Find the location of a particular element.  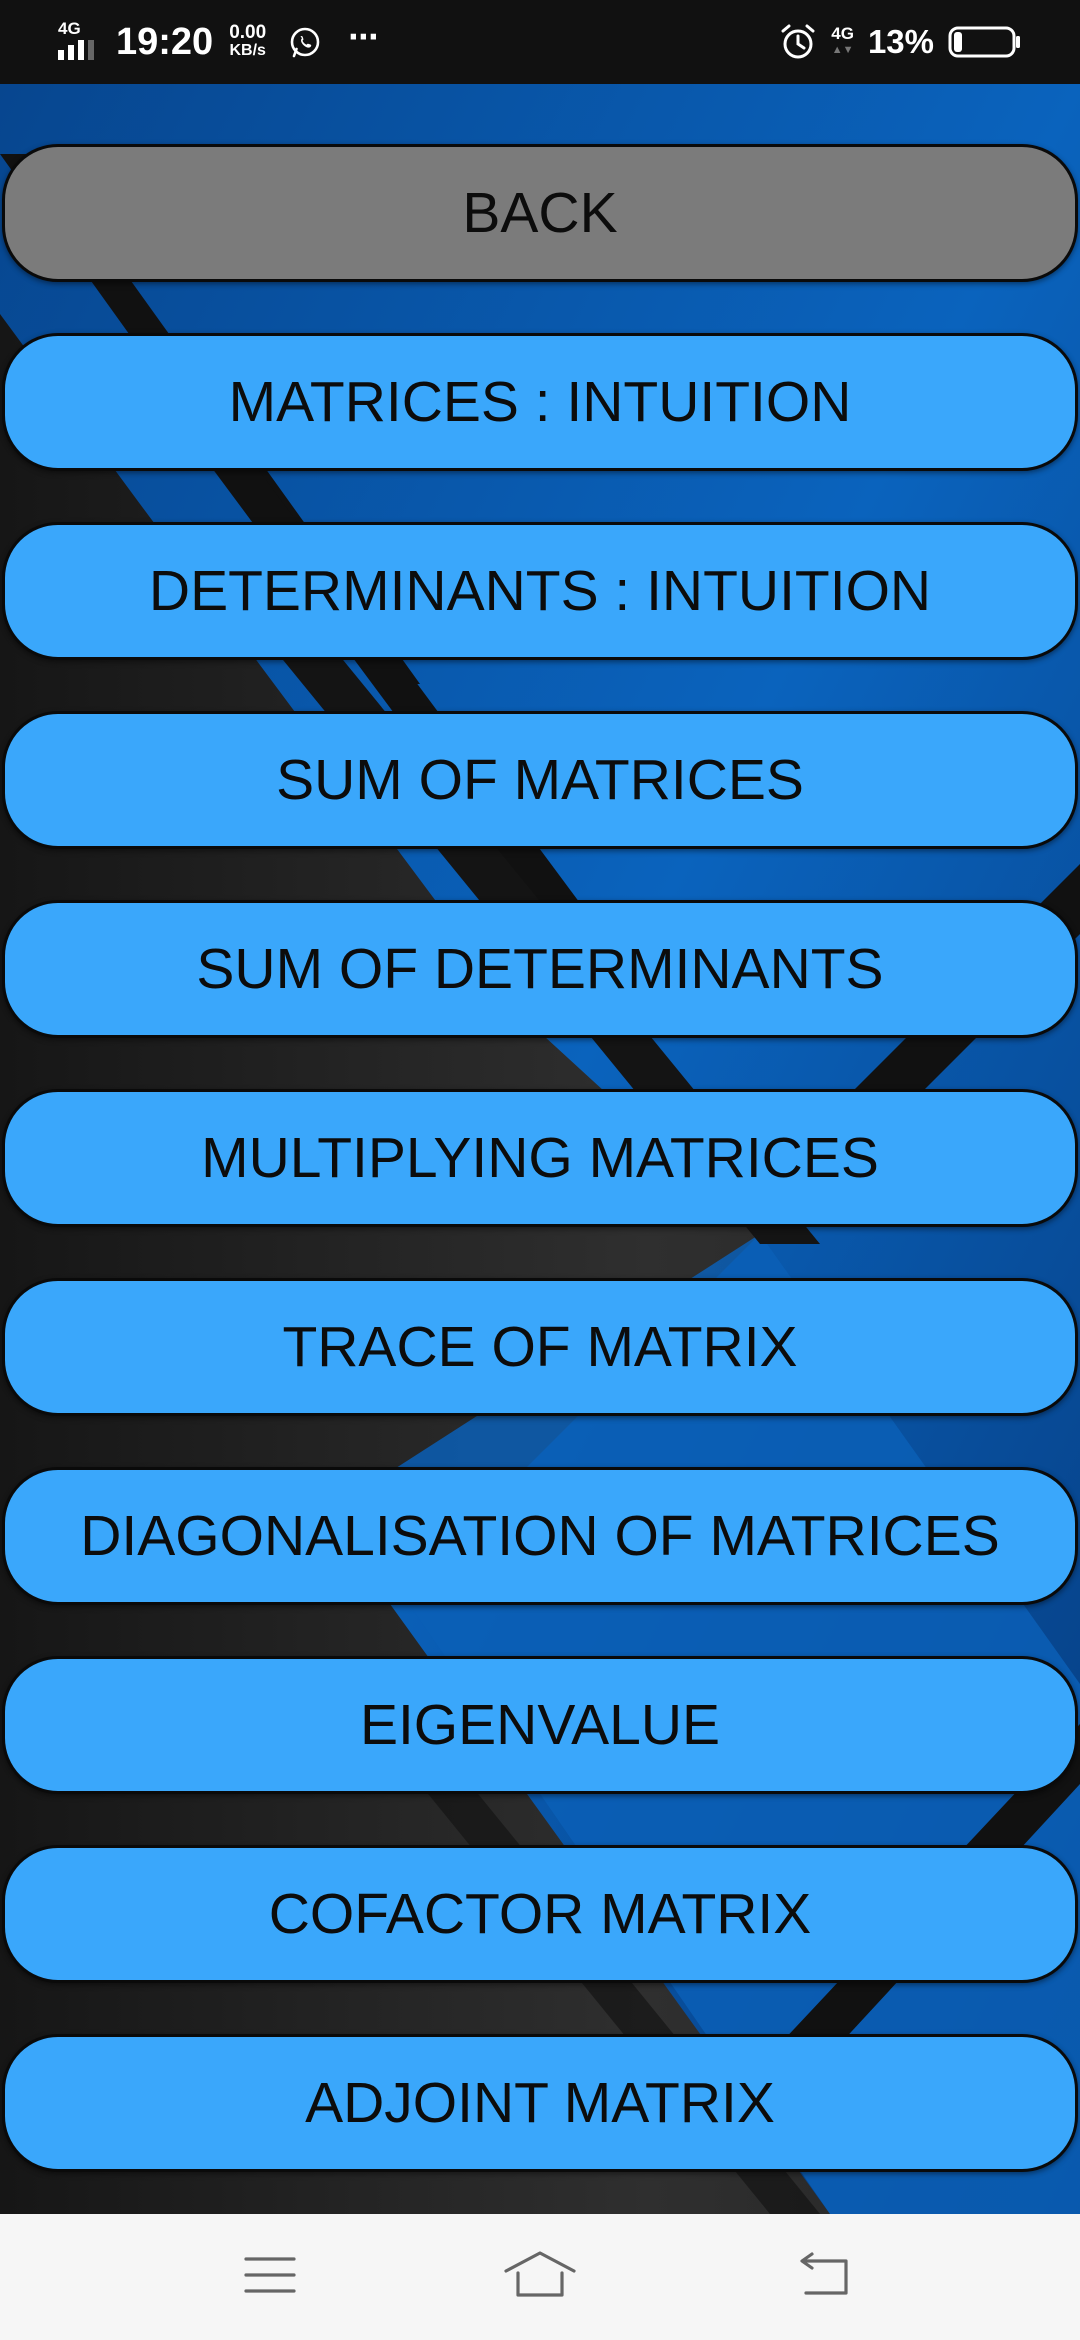

nav-menu-button is located at coordinates (270, 2275).